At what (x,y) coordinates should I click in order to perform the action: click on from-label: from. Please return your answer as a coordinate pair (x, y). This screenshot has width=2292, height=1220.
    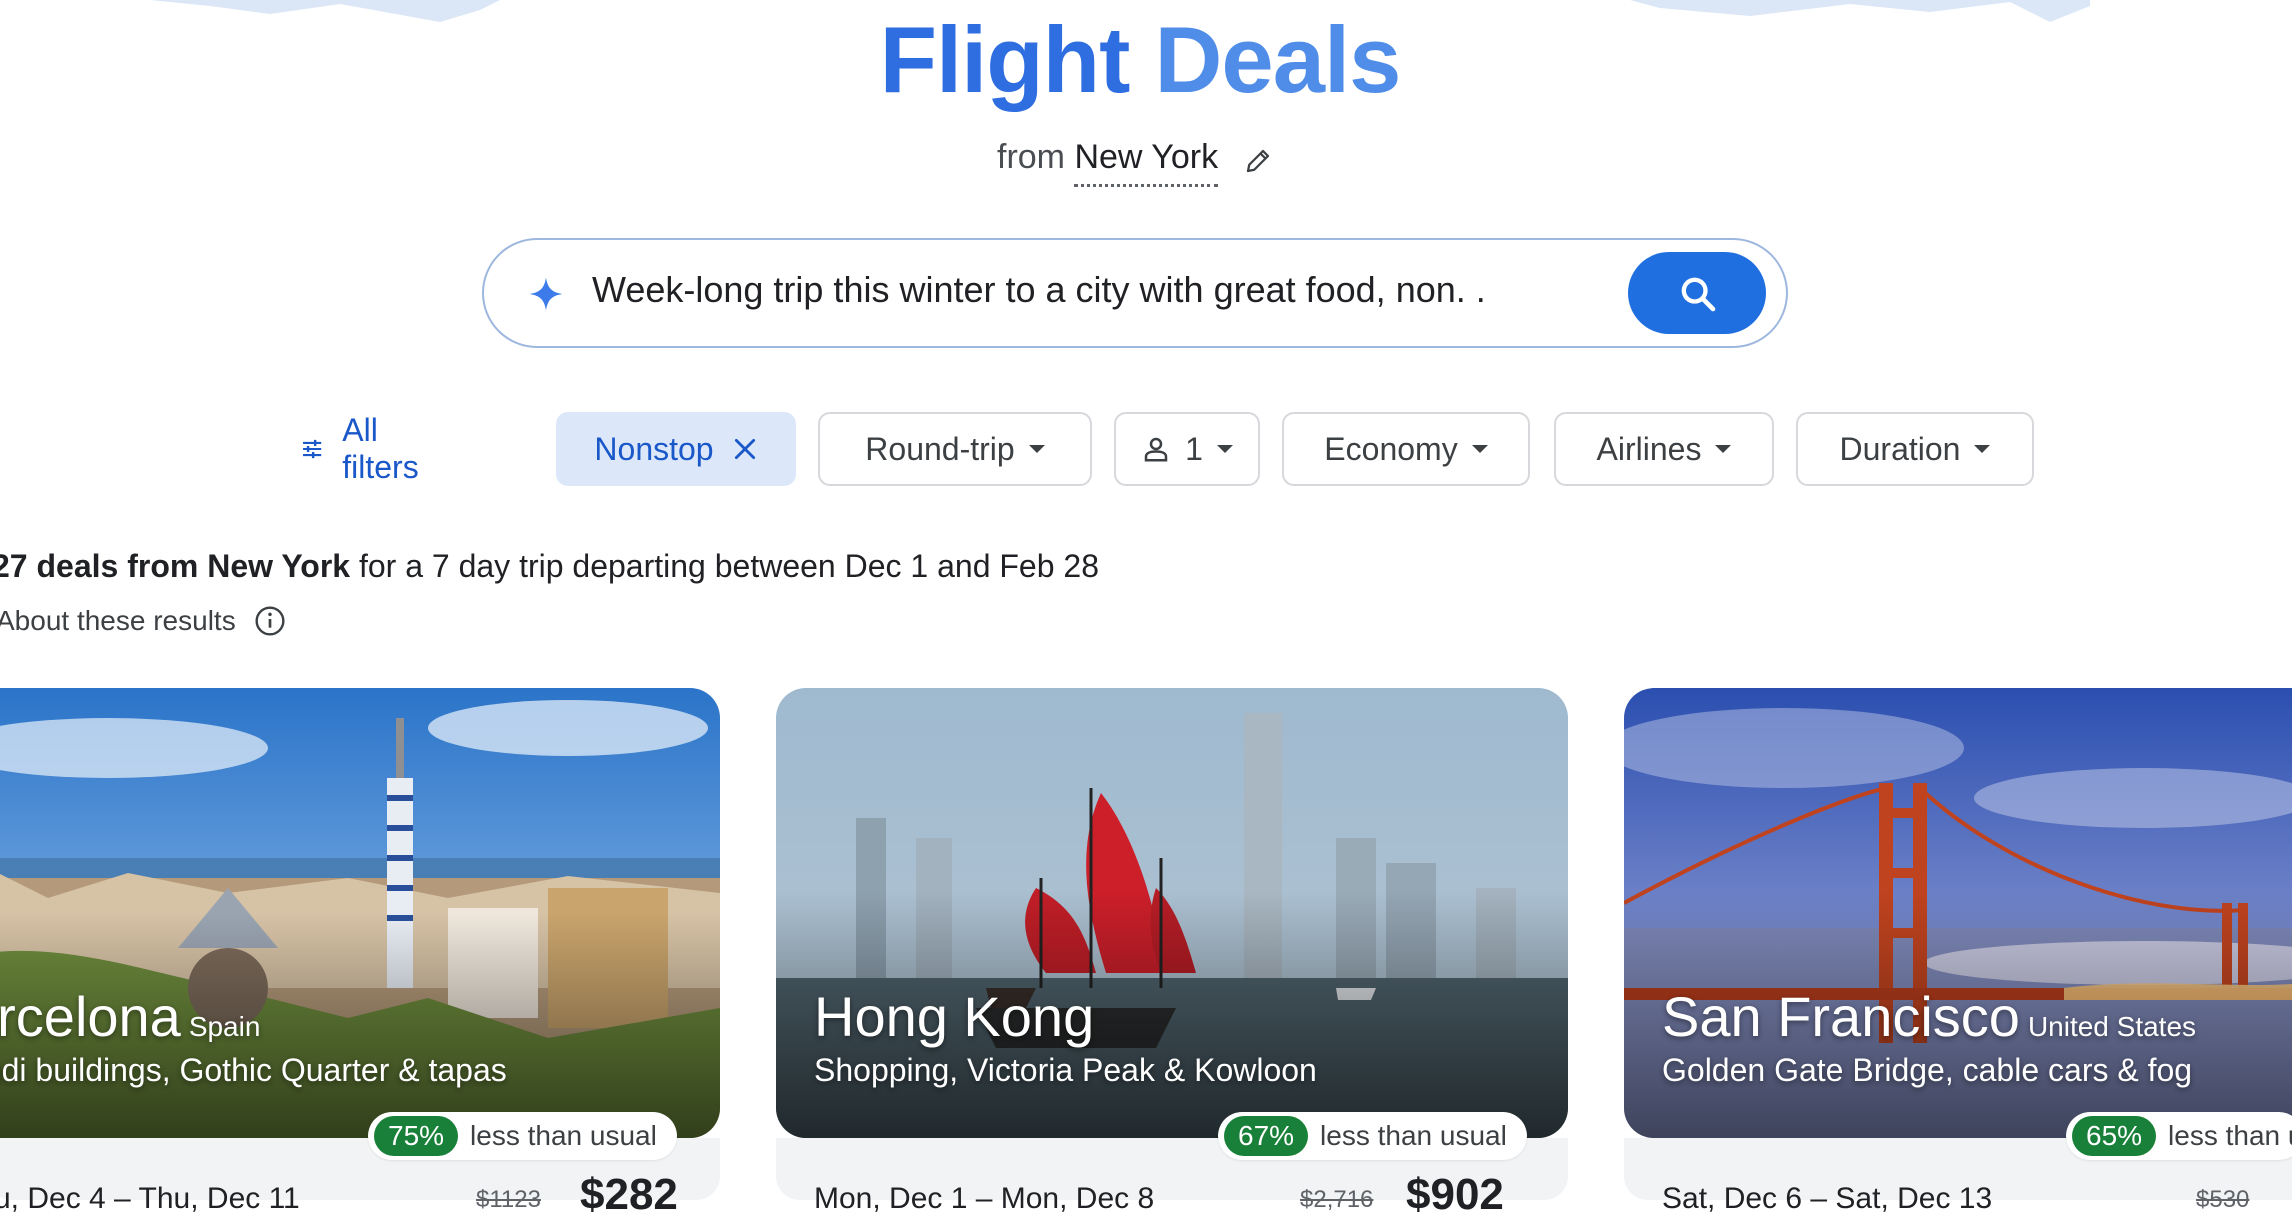
    Looking at the image, I should click on (1031, 157).